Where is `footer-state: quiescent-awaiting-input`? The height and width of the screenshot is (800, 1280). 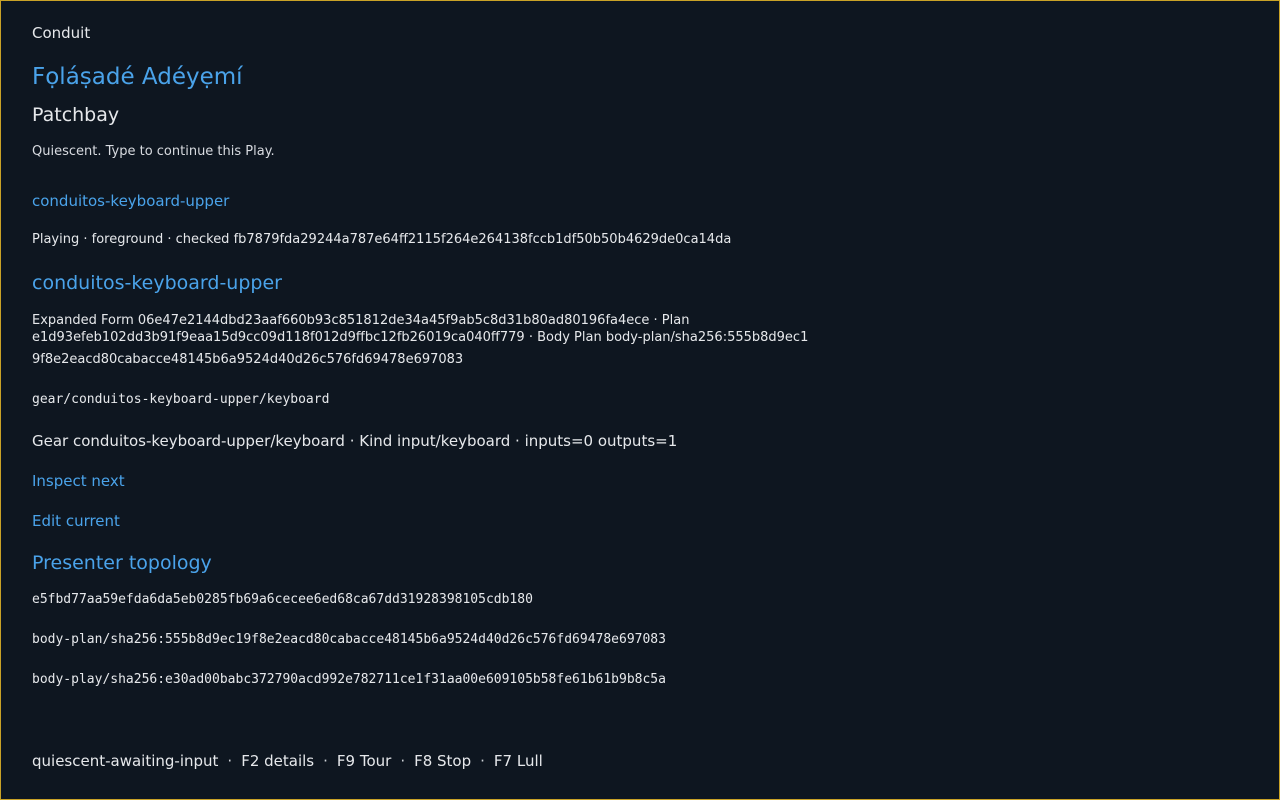 footer-state: quiescent-awaiting-input is located at coordinates (125, 761).